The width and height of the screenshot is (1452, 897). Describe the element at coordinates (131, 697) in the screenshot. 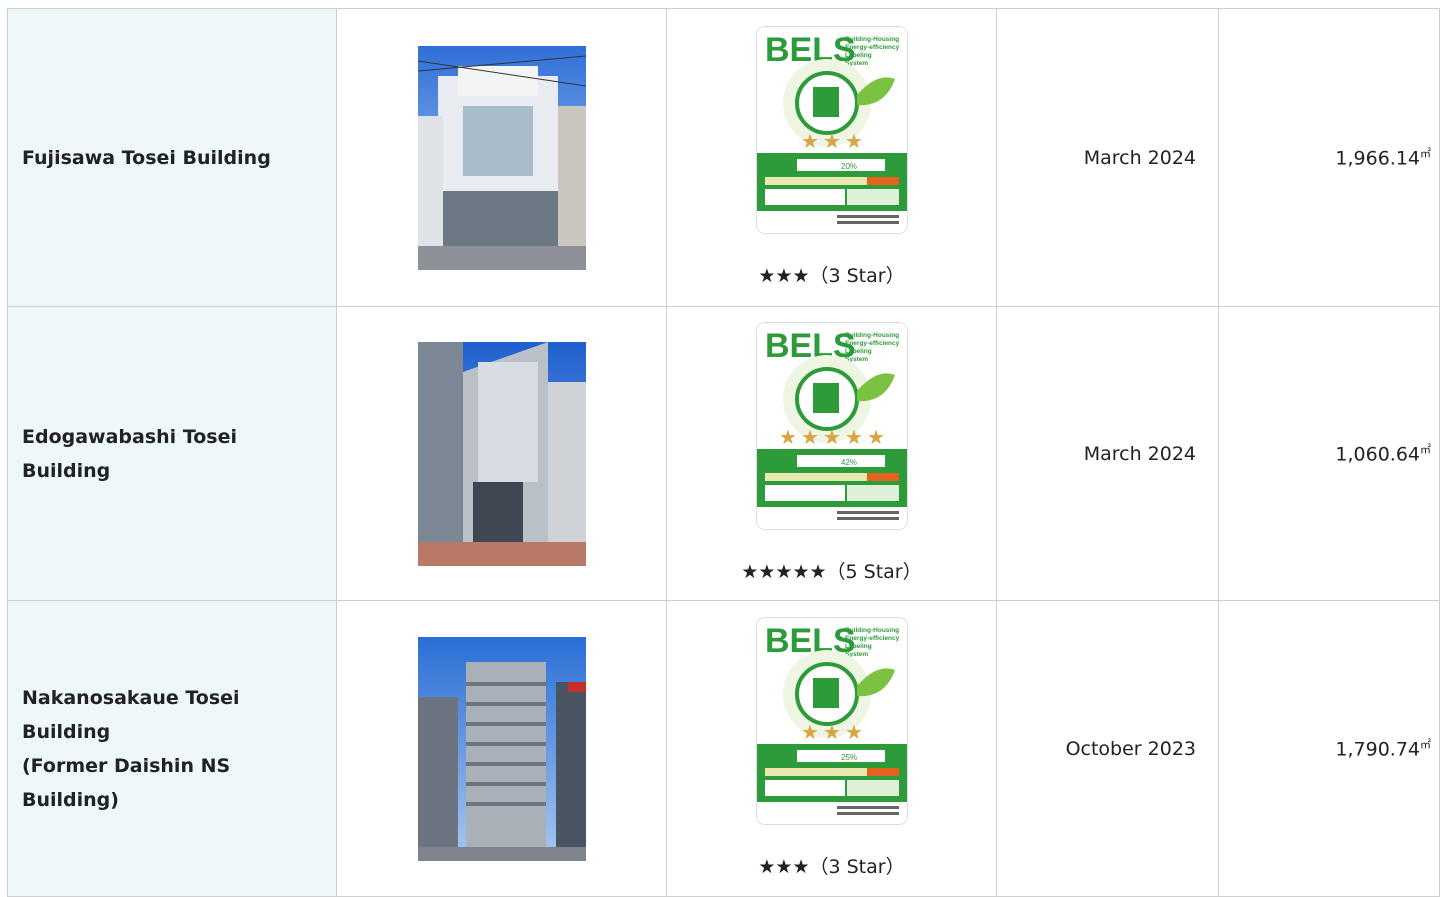

I see `building-name-line: Nakanosakaue Tosei` at that location.